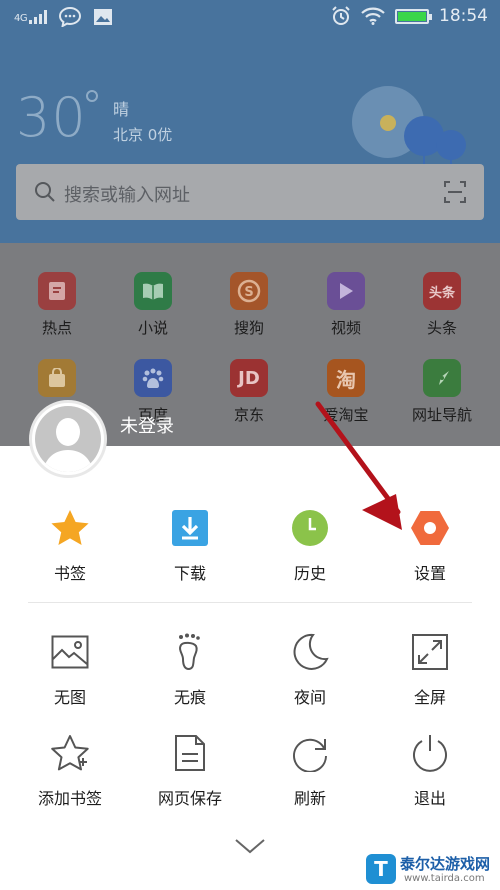 Image resolution: width=500 pixels, height=890 pixels. I want to click on weather-temperature: 30, so click(51, 117).